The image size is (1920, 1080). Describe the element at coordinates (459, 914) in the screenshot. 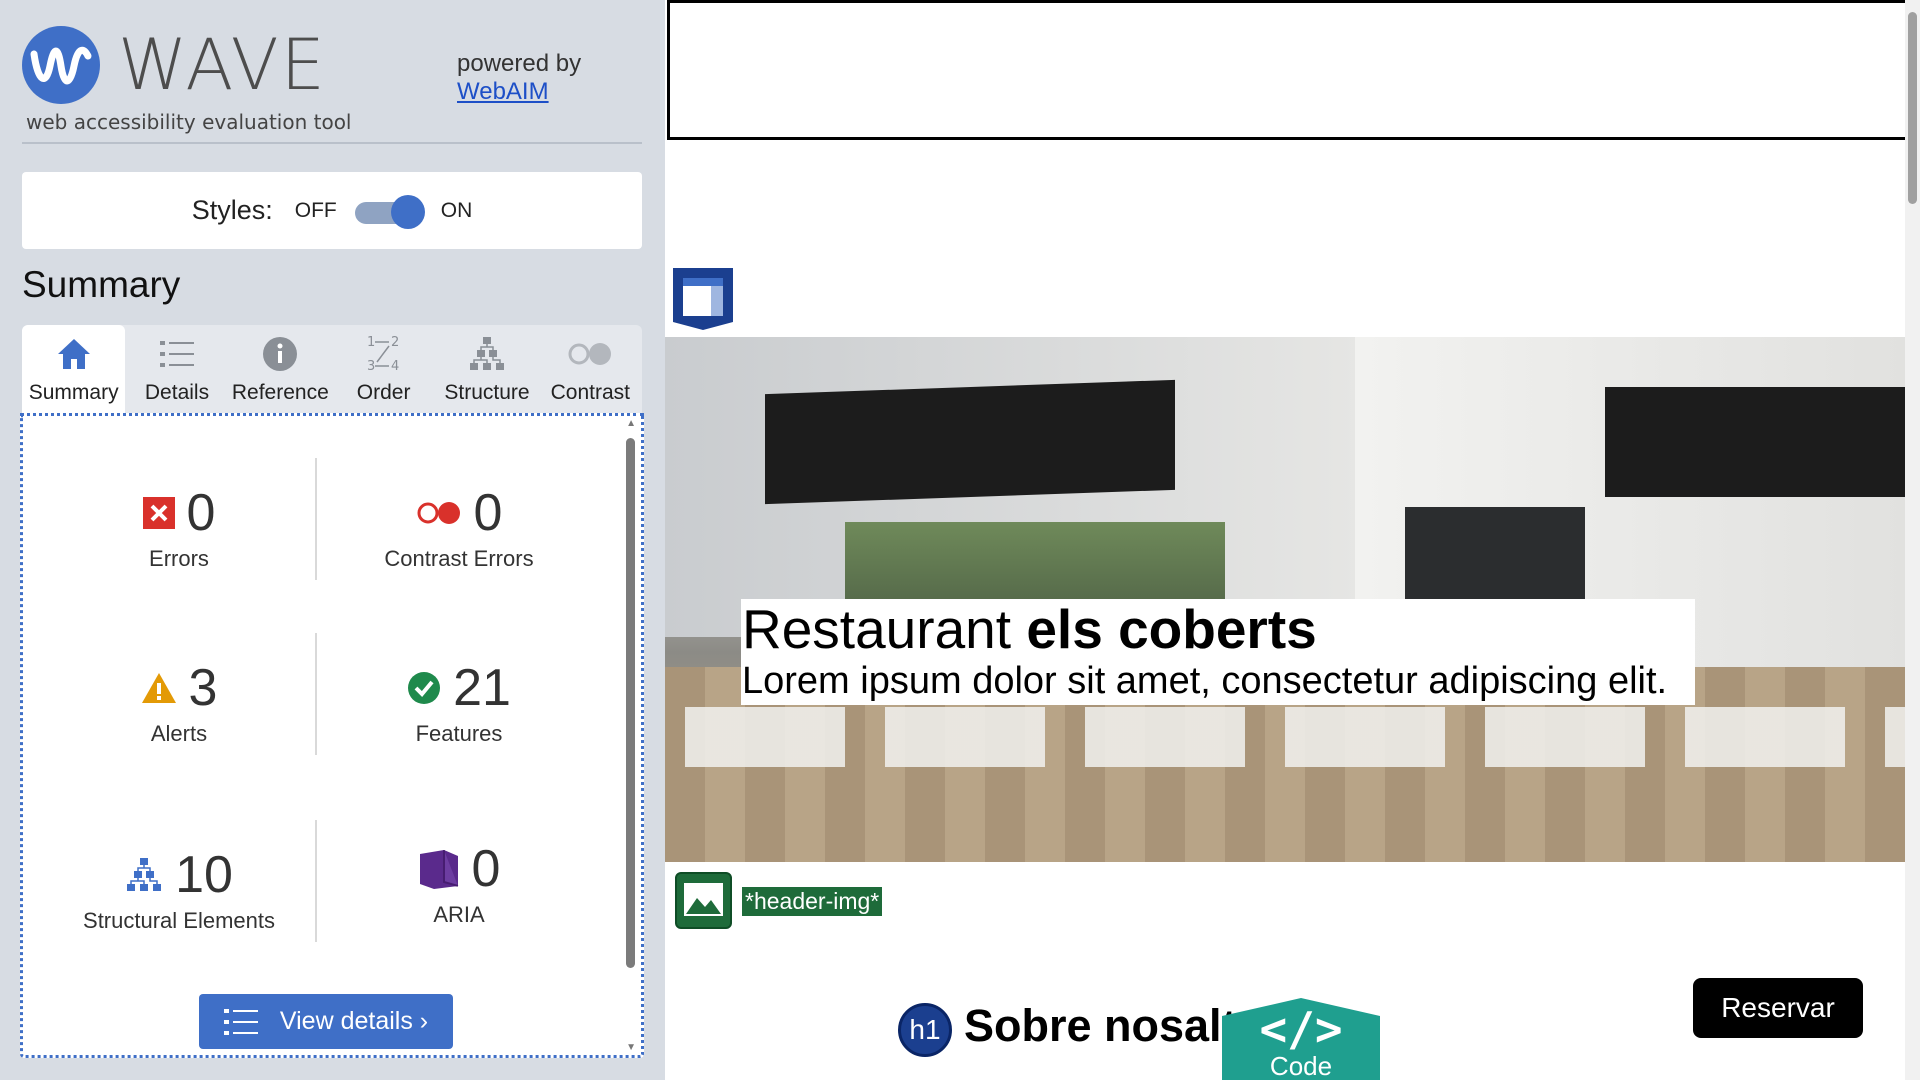

I see `aria-label: ARIA` at that location.